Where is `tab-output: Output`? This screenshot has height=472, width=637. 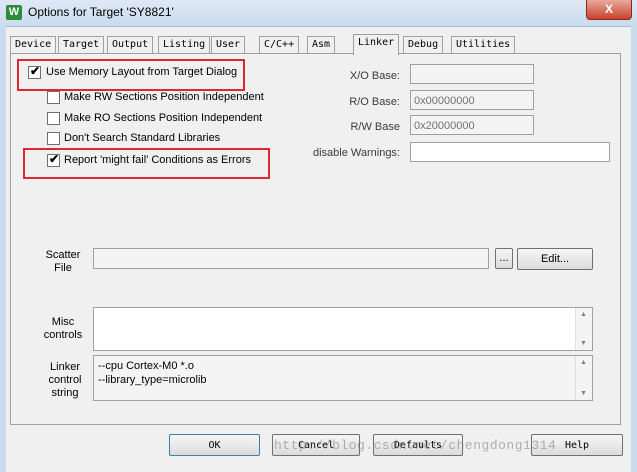
tab-output: Output is located at coordinates (130, 44).